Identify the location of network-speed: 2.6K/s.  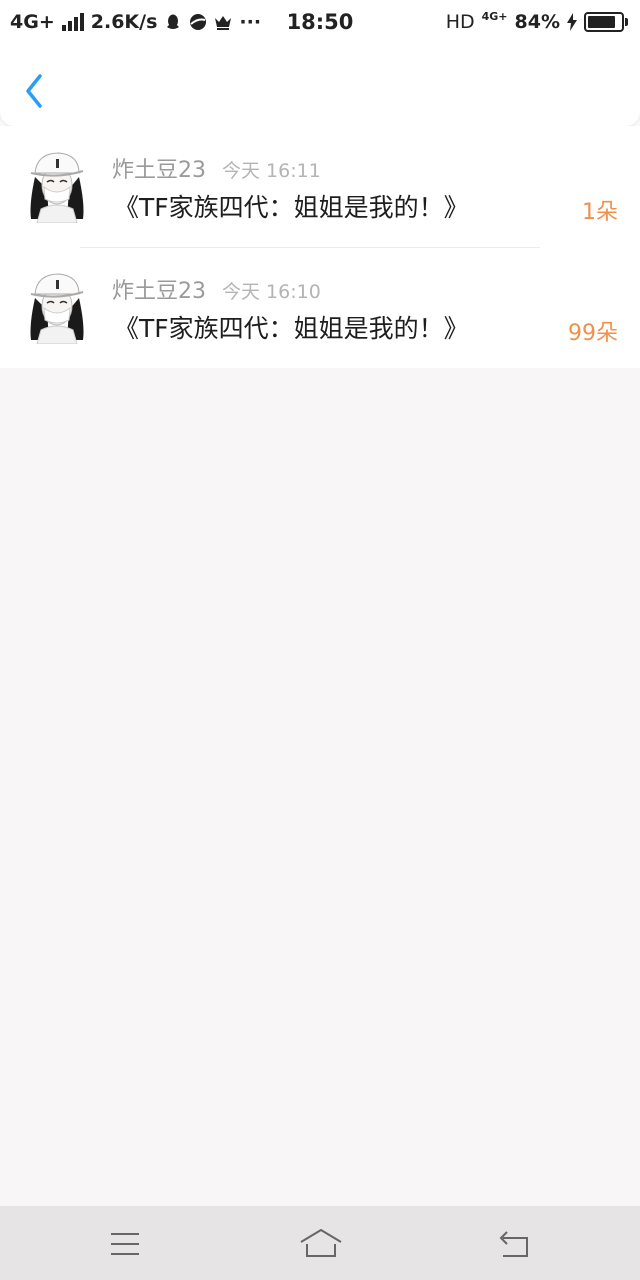
(124, 22).